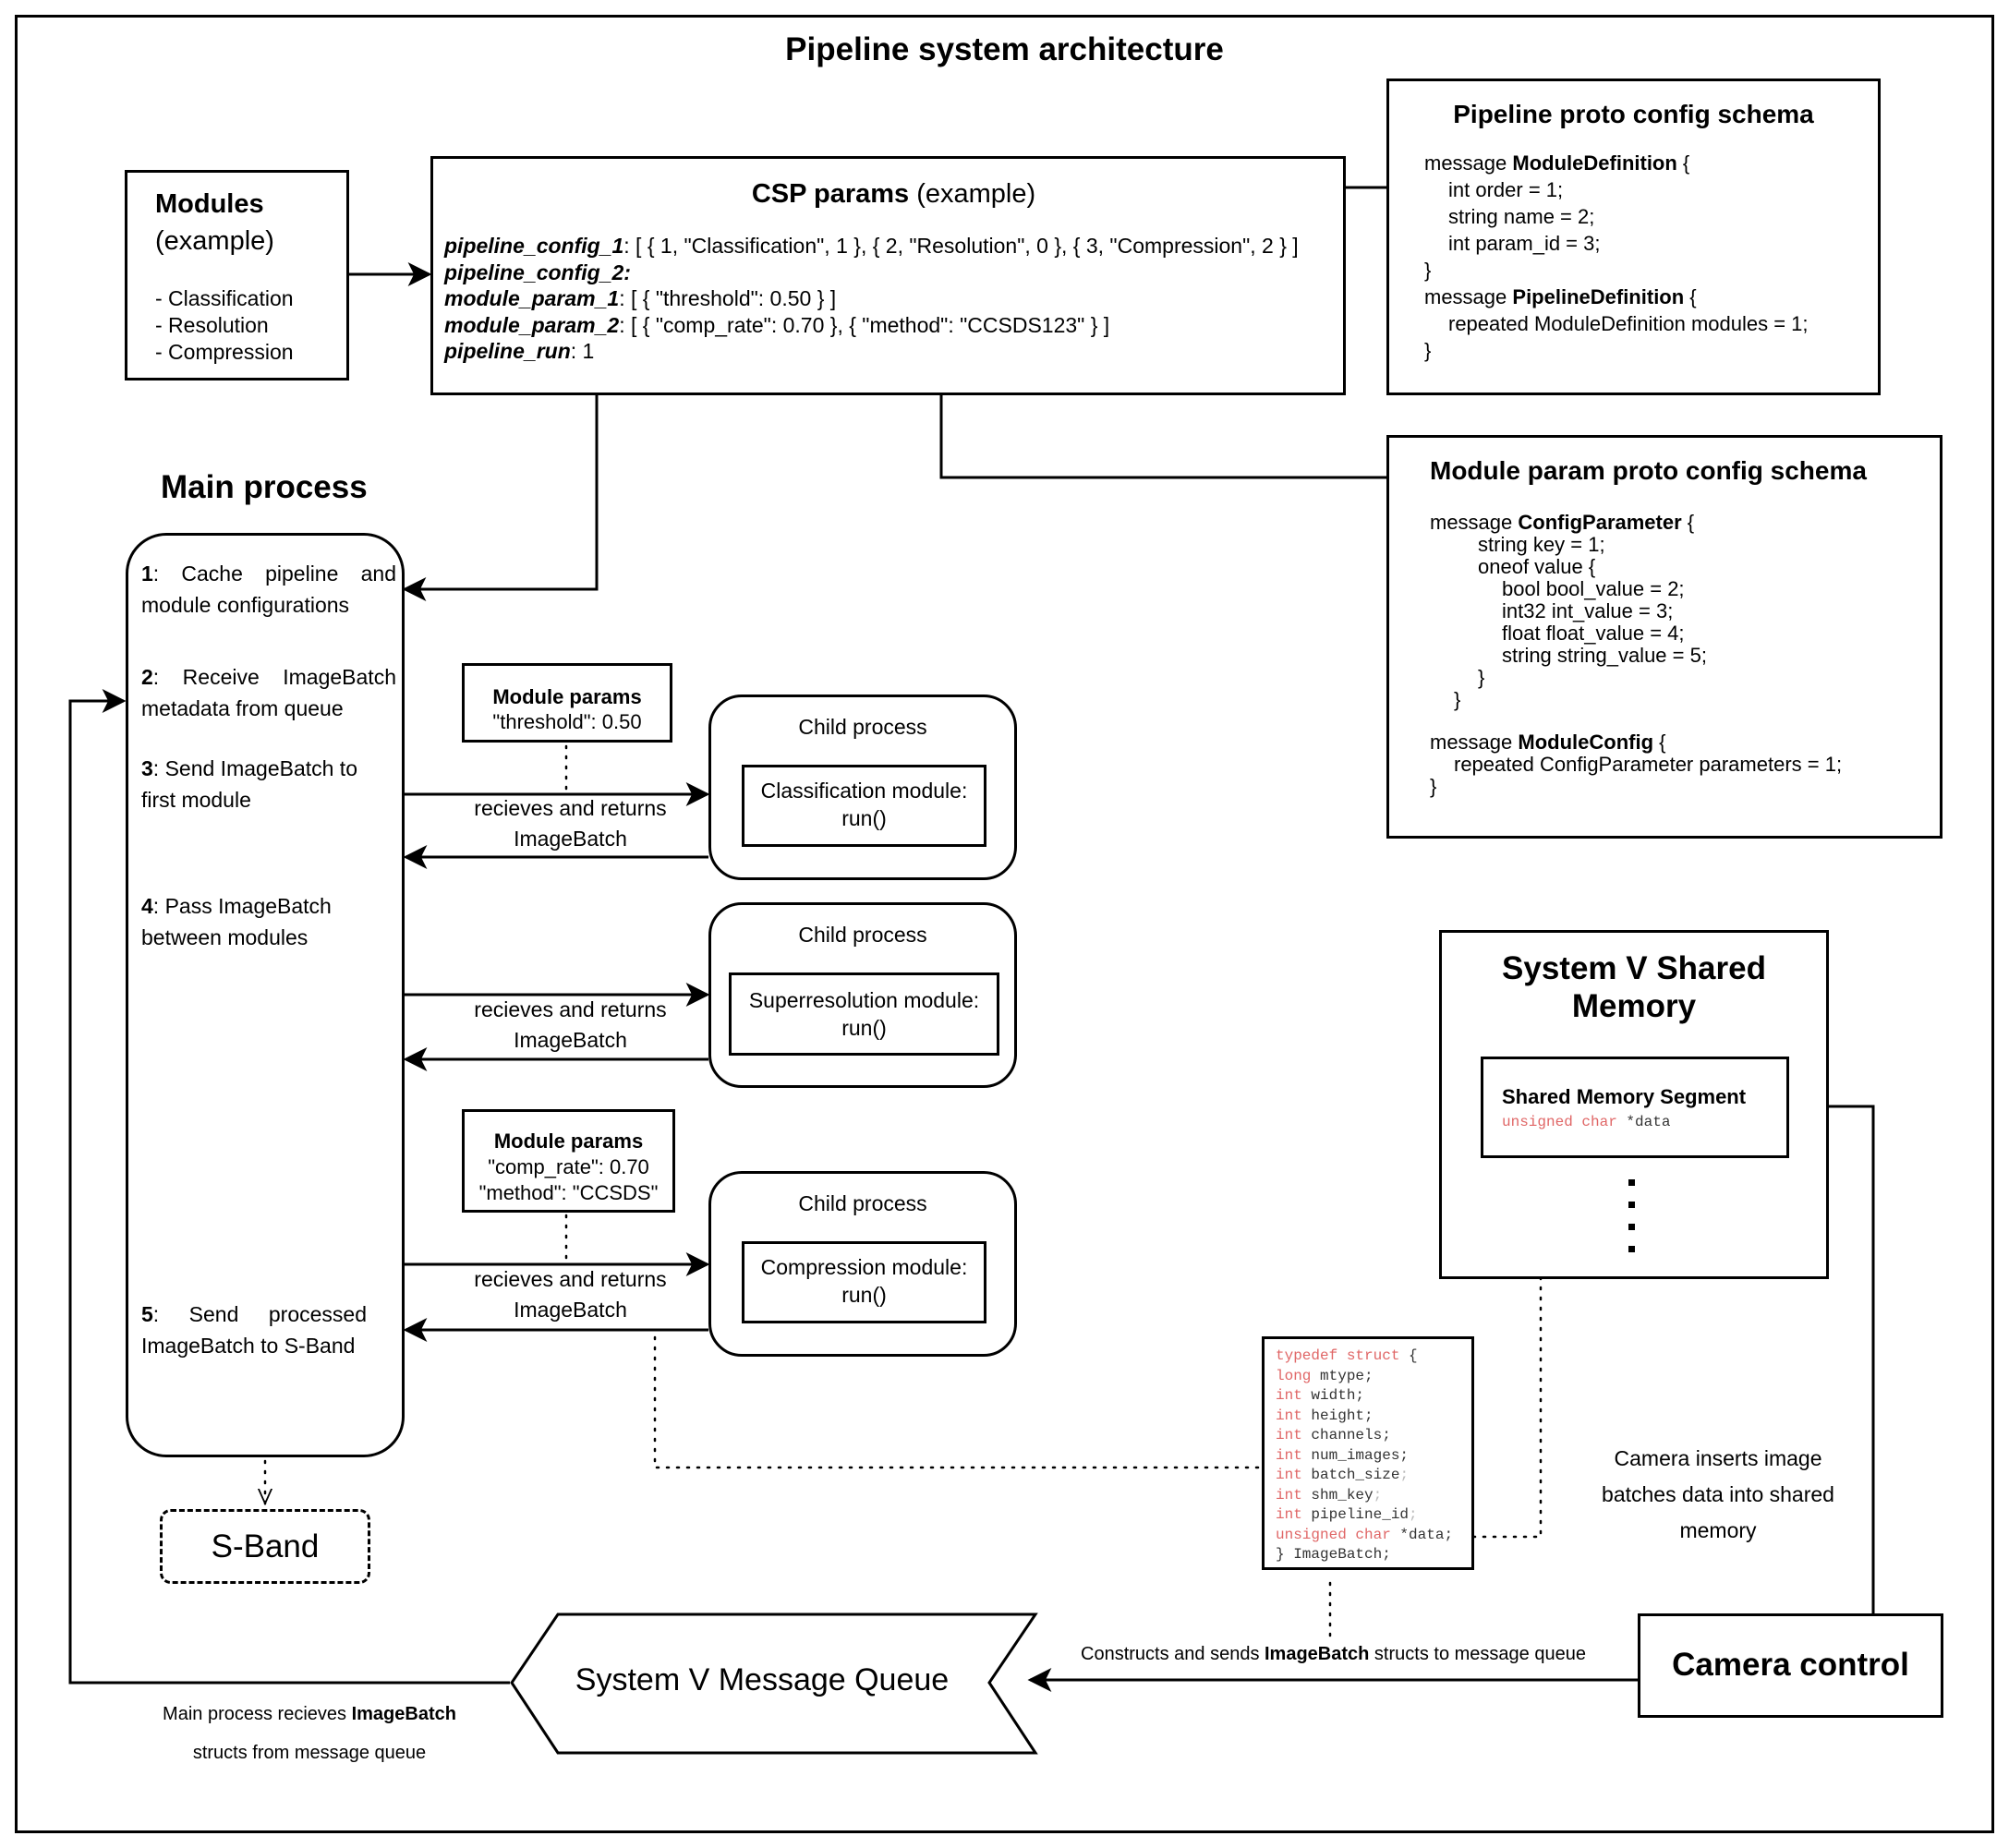 This screenshot has width=2009, height=1848. Describe the element at coordinates (1628, 324) in the screenshot. I see `schema-code-line: repeated ModuleDefinition modules = 1;` at that location.